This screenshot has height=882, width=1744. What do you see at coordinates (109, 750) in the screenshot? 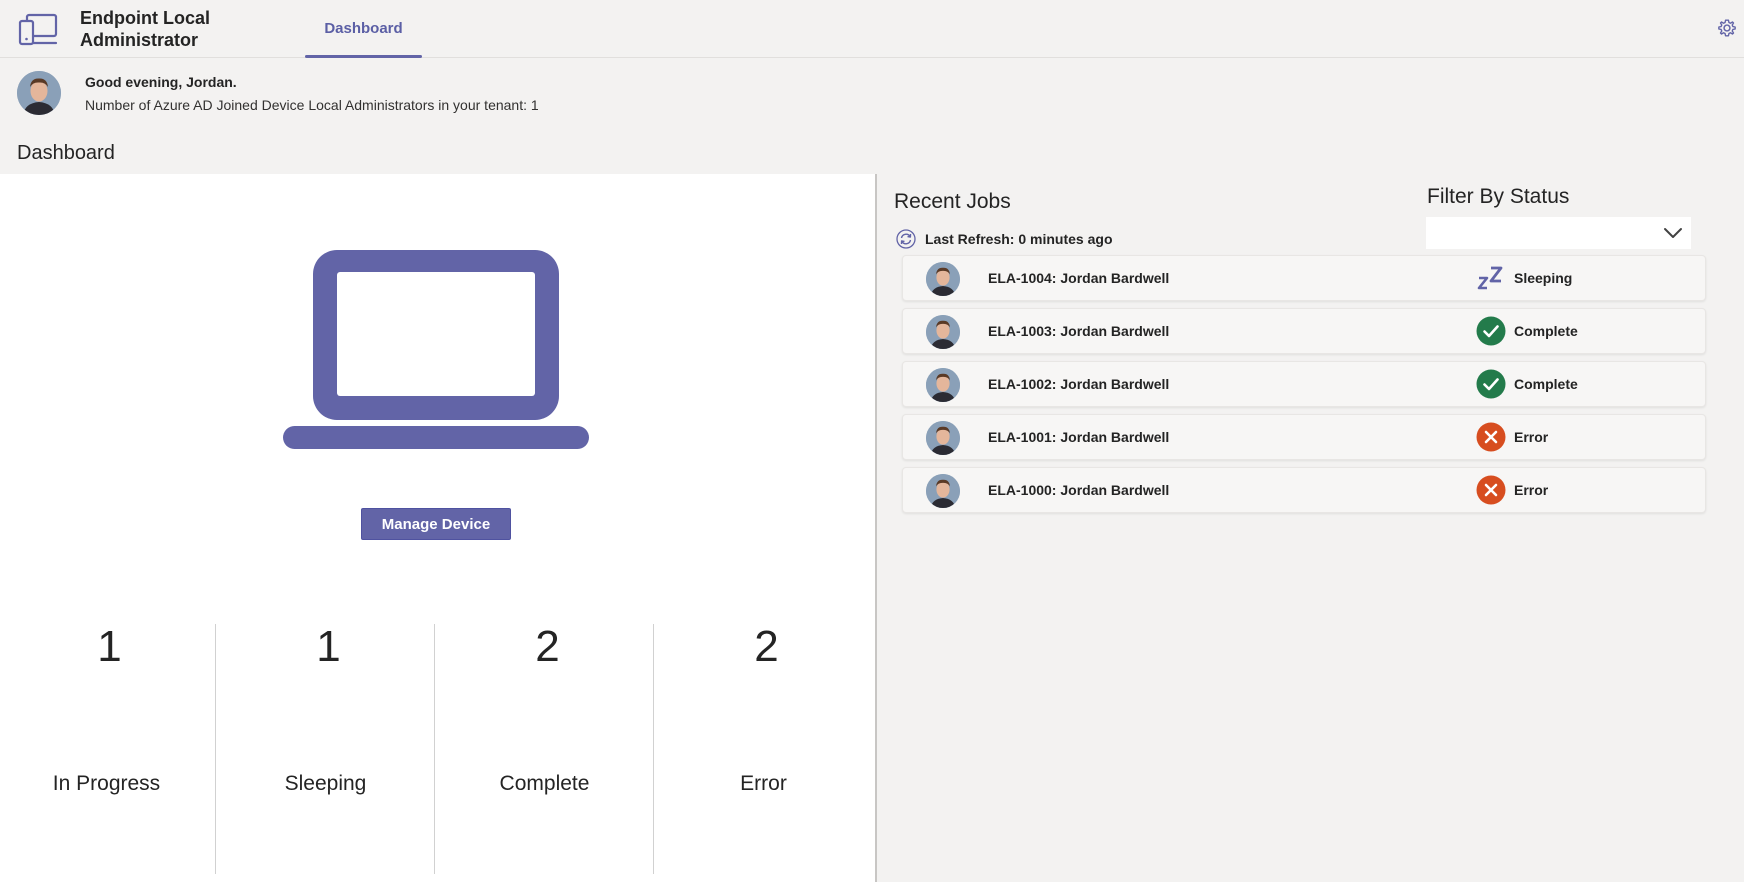
I see `stat-in-progress: 1 In Progress` at bounding box center [109, 750].